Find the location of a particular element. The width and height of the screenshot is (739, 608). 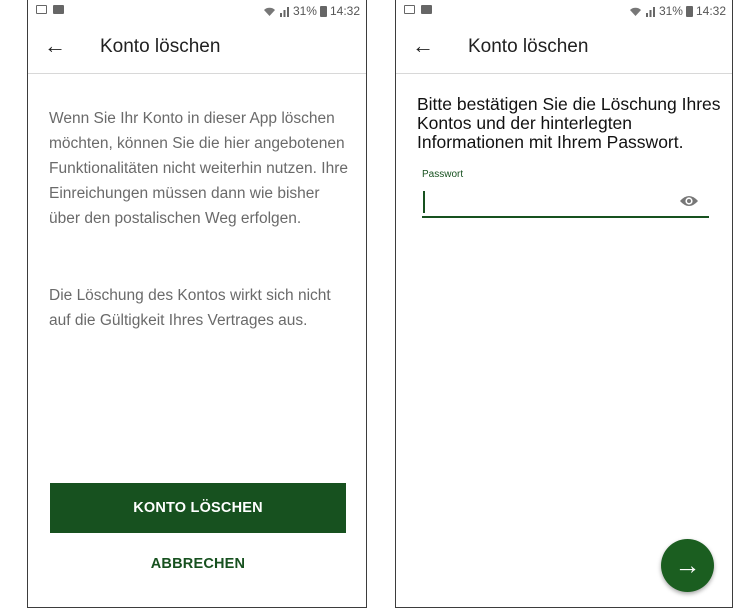

text-cursor is located at coordinates (424, 202).